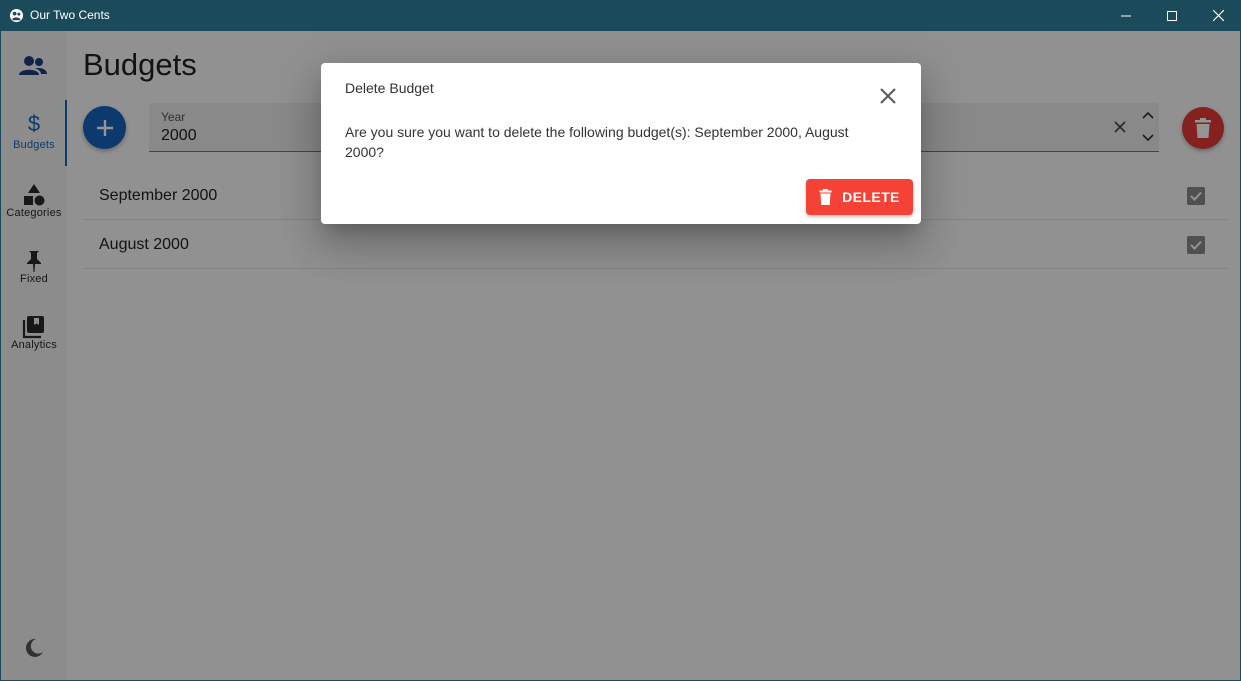 This screenshot has width=1241, height=681. I want to click on confirm-delete-button: DELETE, so click(859, 197).